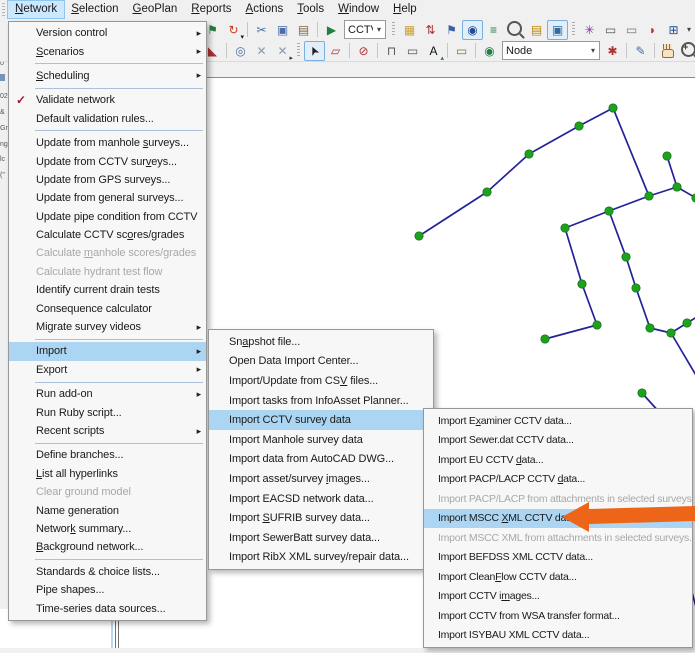 Image resolution: width=695 pixels, height=653 pixels. I want to click on sync-version-icon: ↻ ▾, so click(233, 30).